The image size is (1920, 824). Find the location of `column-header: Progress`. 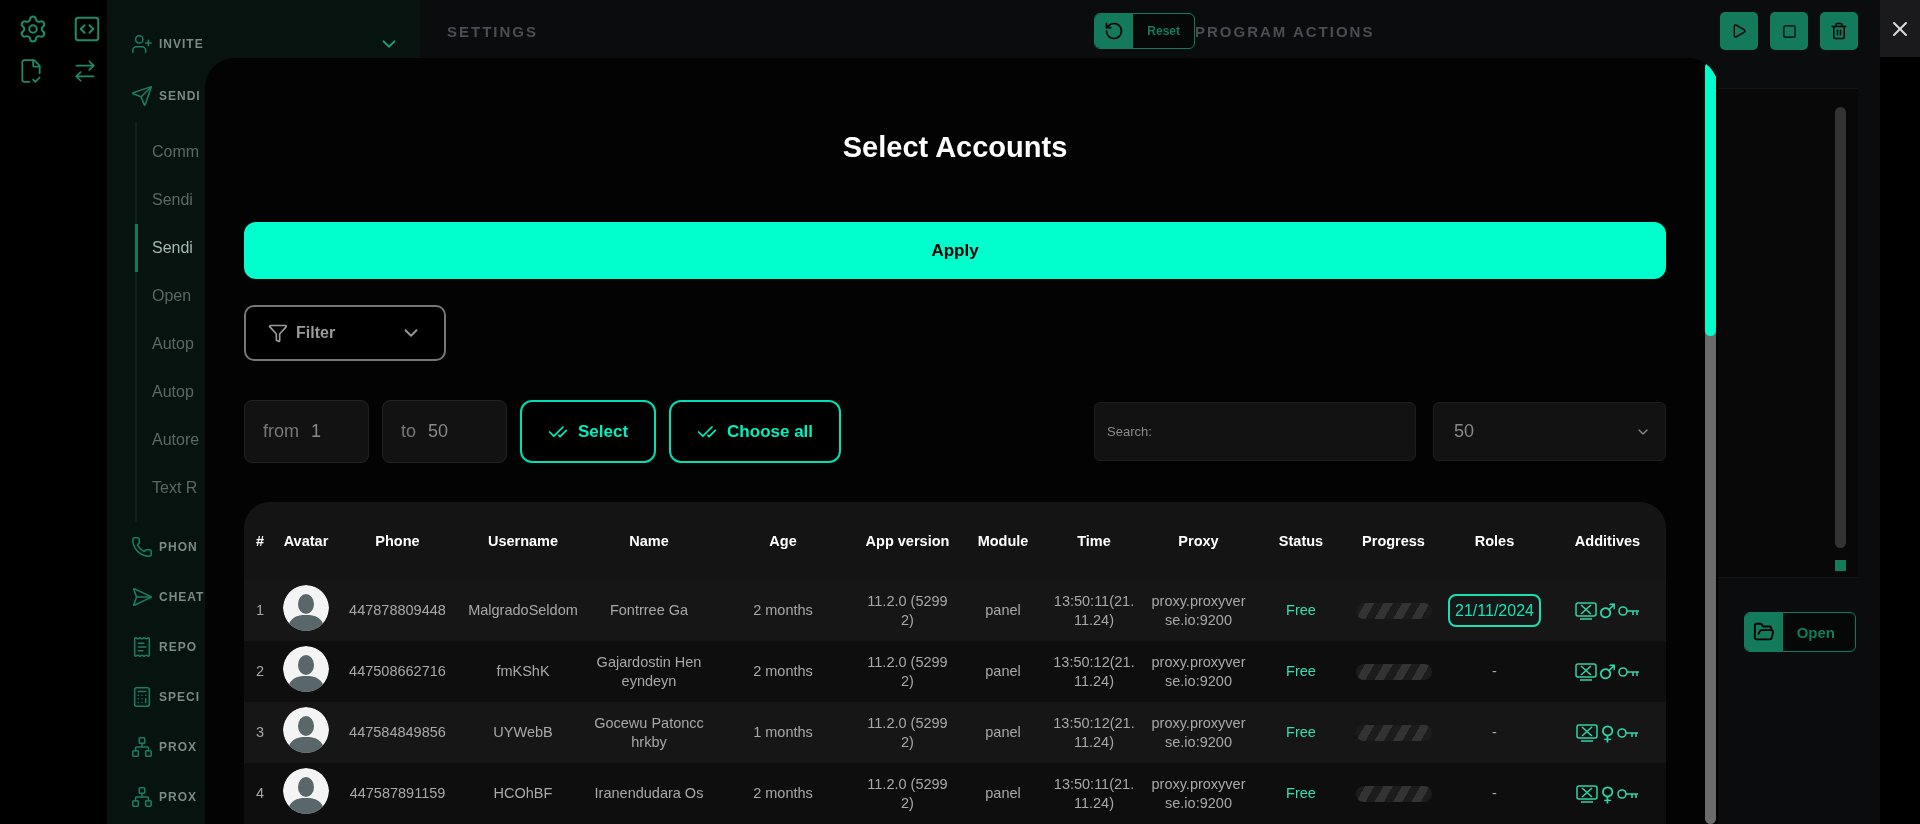

column-header: Progress is located at coordinates (1393, 541).